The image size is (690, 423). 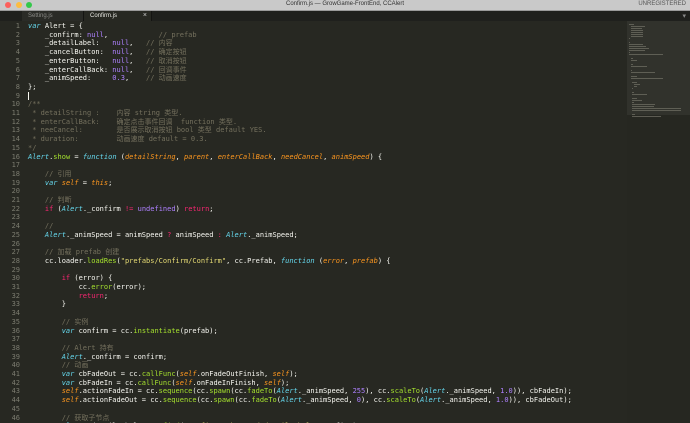 I want to click on minimap, so click(x=658, y=222).